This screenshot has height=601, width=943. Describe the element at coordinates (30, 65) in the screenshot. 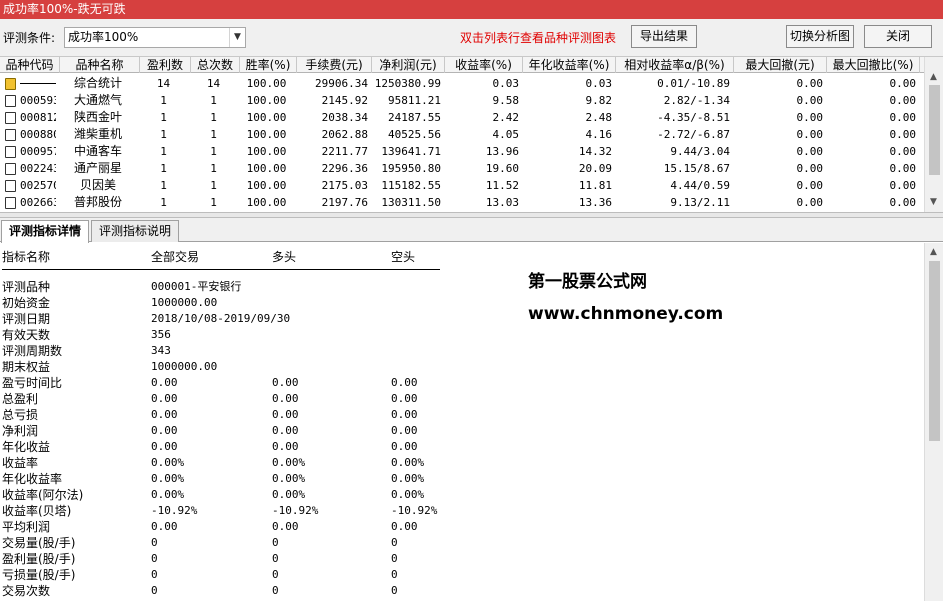

I see `column-header-code: 品种代码` at that location.